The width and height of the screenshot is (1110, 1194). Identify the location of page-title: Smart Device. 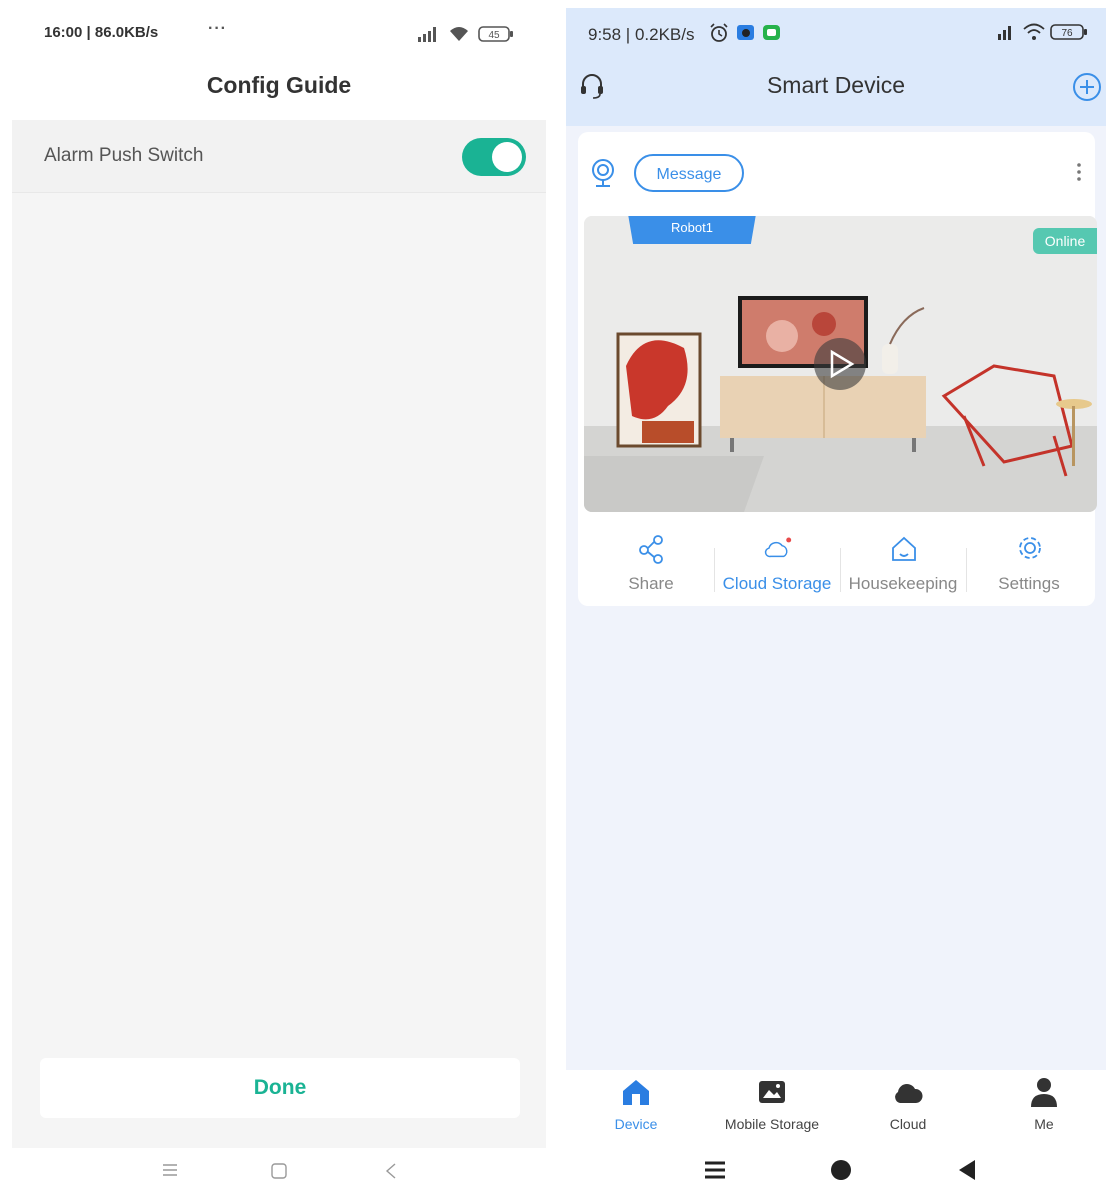
(836, 85).